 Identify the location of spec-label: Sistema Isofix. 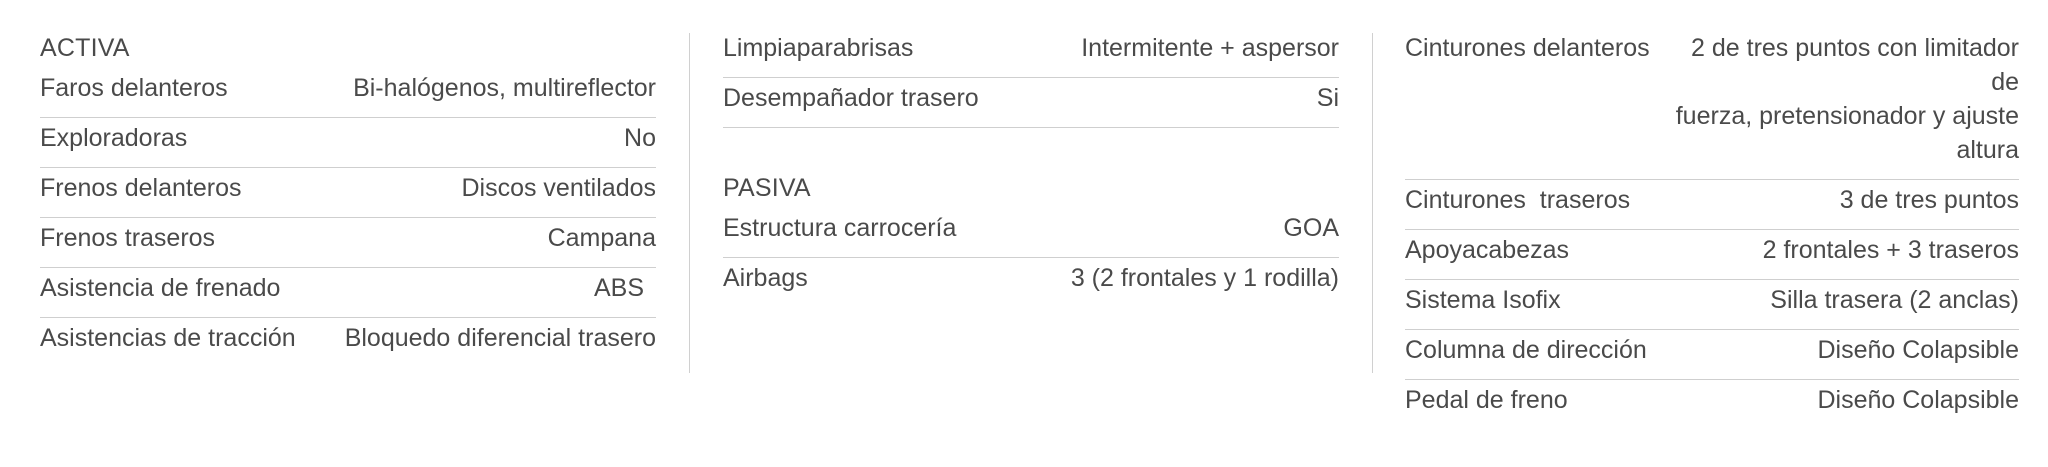
(1483, 300).